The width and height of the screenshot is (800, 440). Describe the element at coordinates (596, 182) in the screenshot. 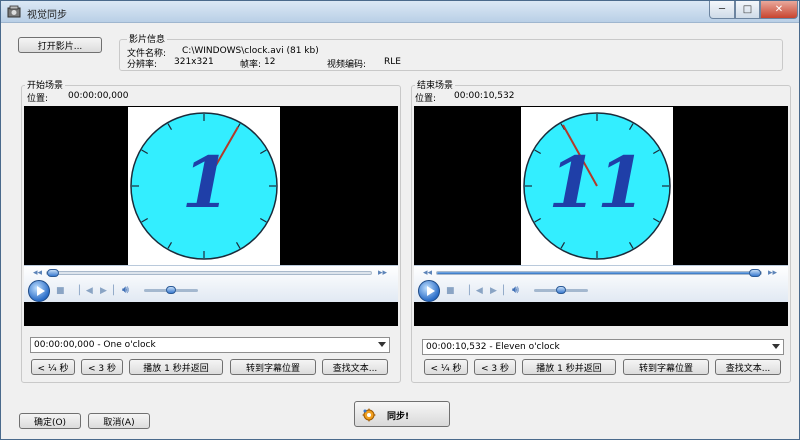

I see `end-clock-digit: 11` at that location.